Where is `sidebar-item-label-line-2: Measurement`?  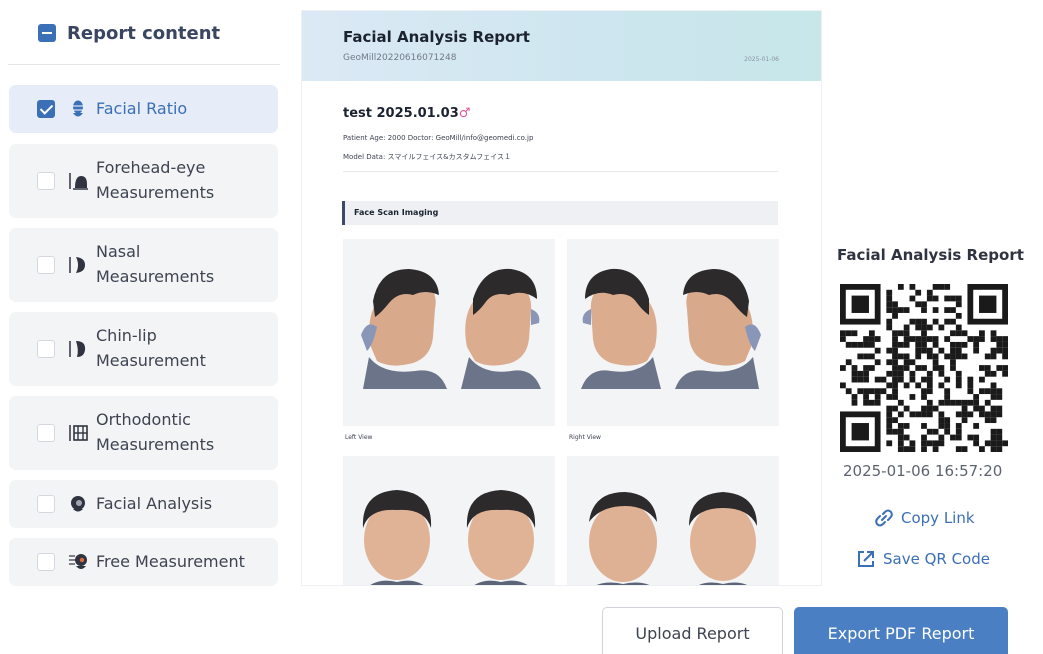
sidebar-item-label-line-2: Measurement is located at coordinates (151, 360).